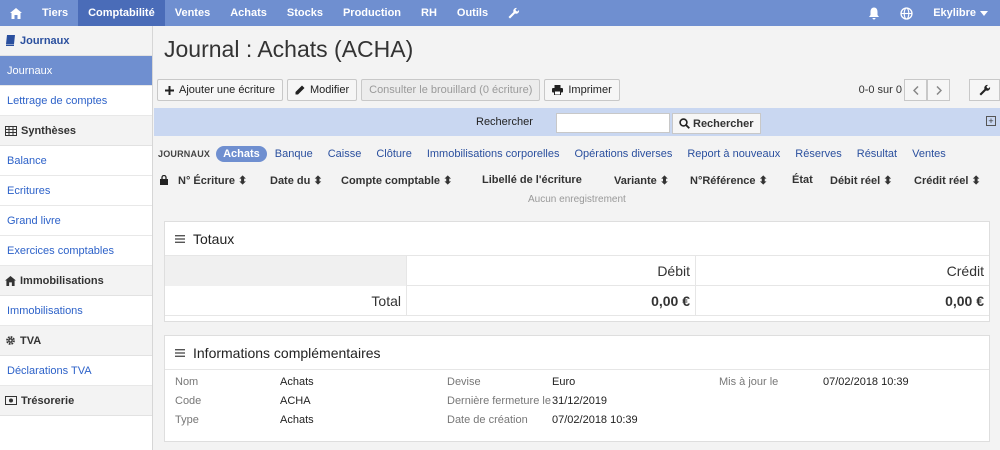  What do you see at coordinates (723, 181) in the screenshot?
I see `col-header-label: N°Référence` at bounding box center [723, 181].